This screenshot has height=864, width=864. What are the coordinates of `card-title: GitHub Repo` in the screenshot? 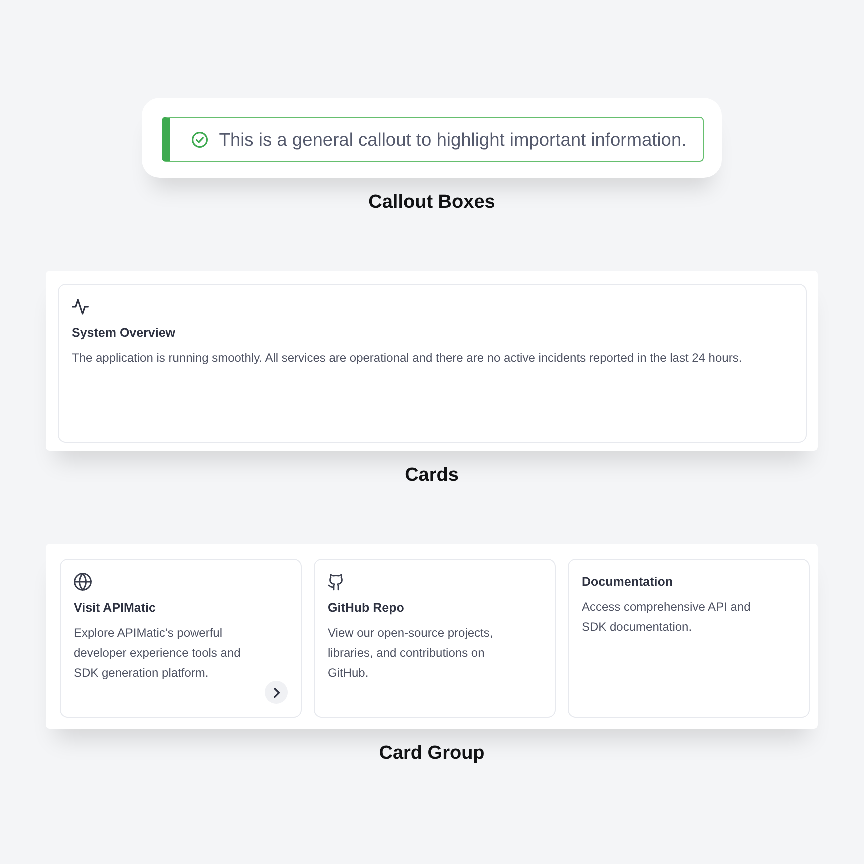 It's located at (367, 608).